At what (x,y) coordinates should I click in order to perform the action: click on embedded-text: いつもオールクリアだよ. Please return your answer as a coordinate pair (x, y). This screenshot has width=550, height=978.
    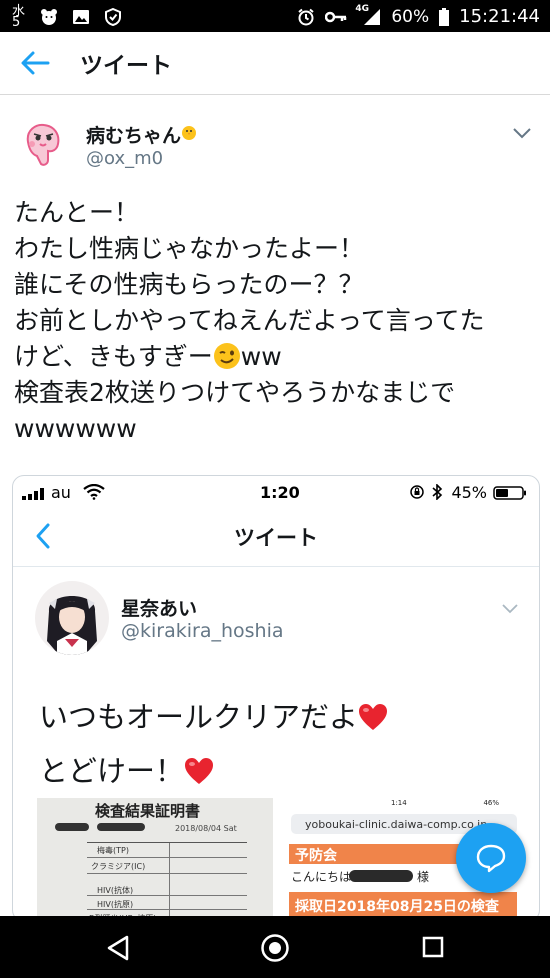
    Looking at the image, I should click on (199, 717).